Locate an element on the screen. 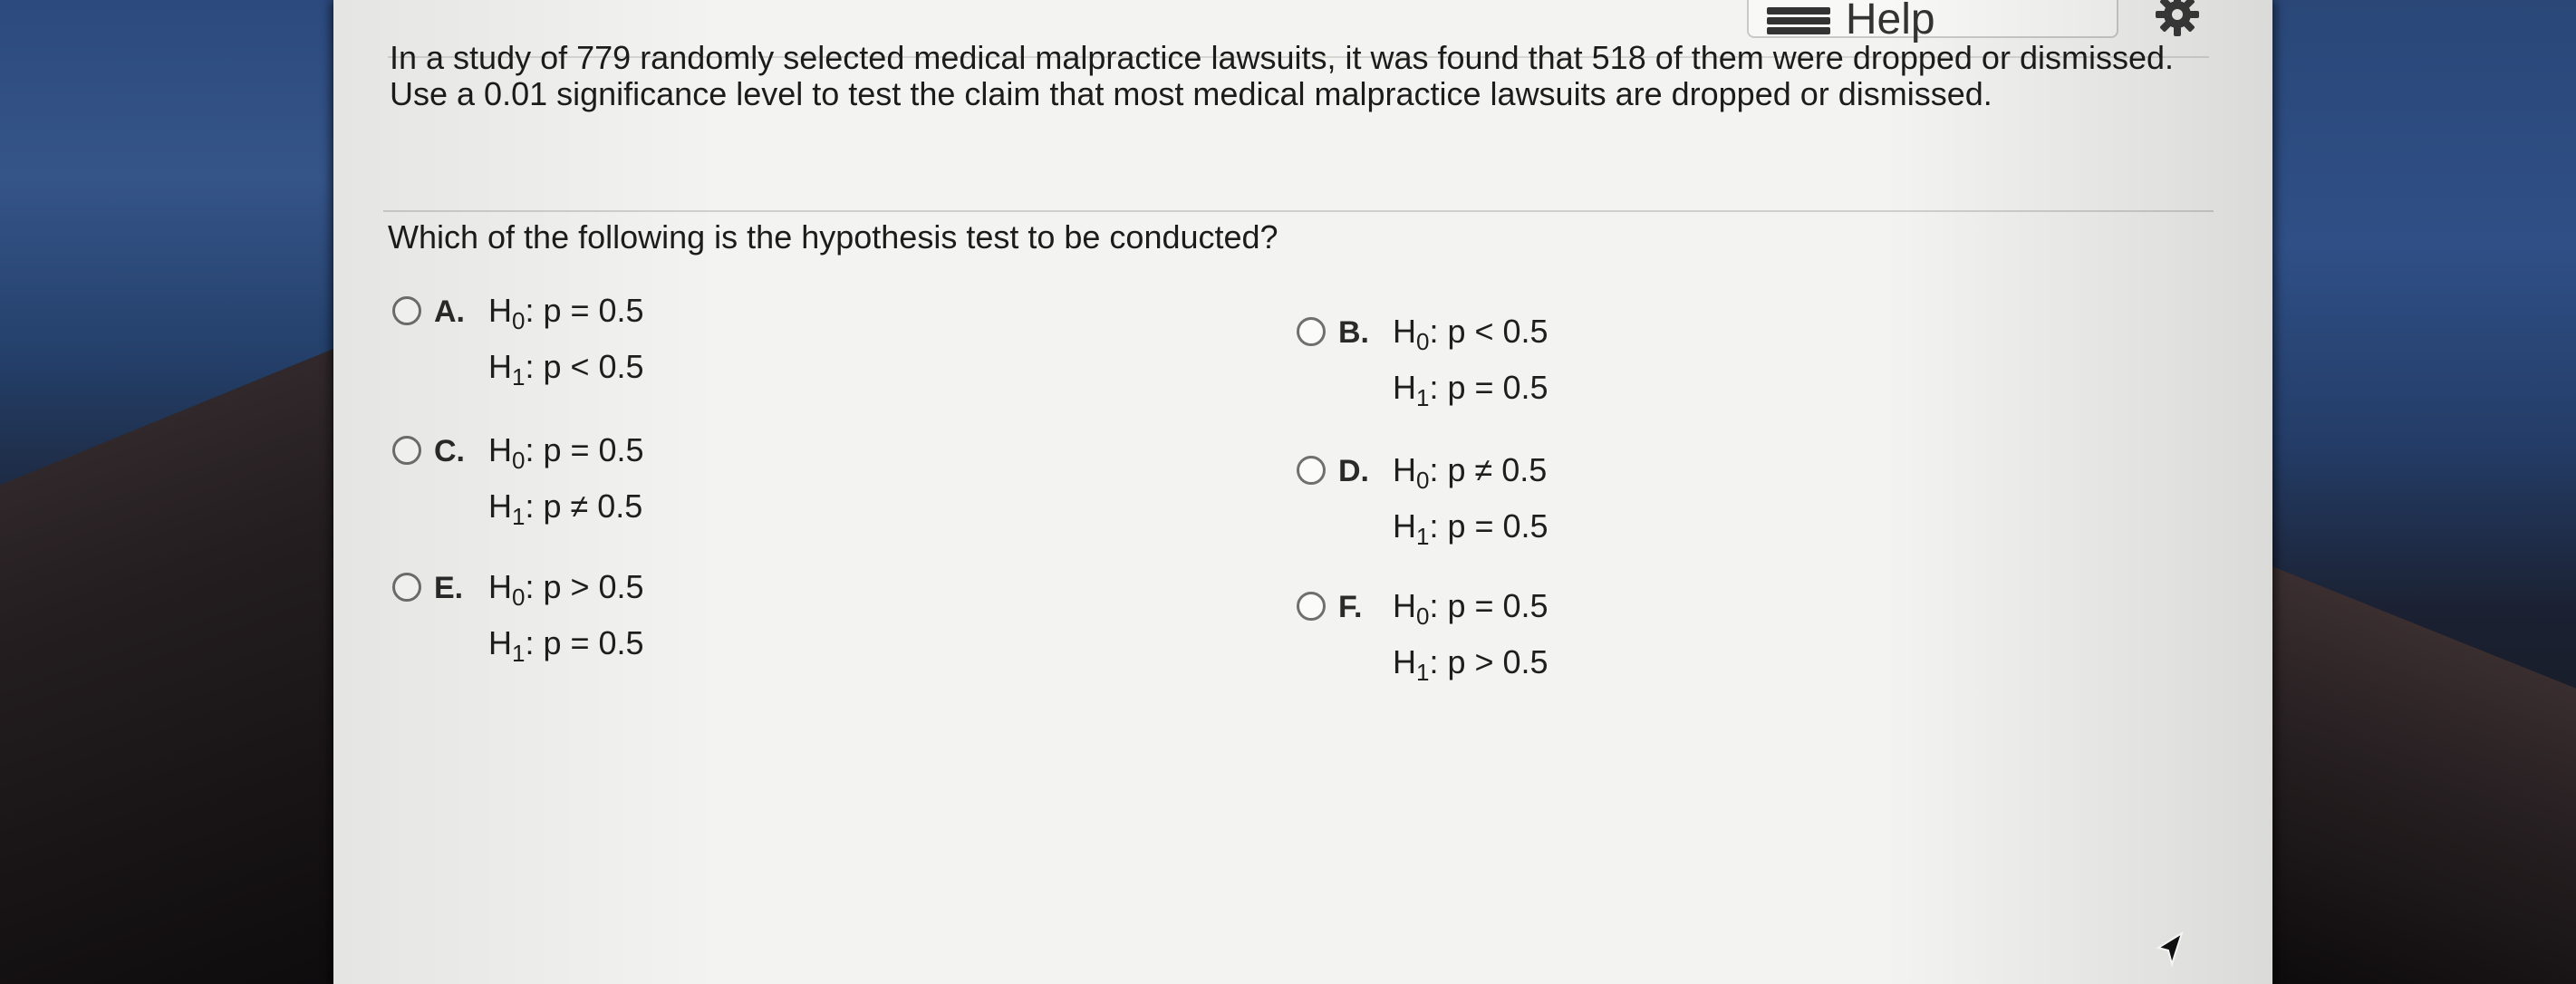 The image size is (2576, 984). radio-button-a is located at coordinates (406, 310).